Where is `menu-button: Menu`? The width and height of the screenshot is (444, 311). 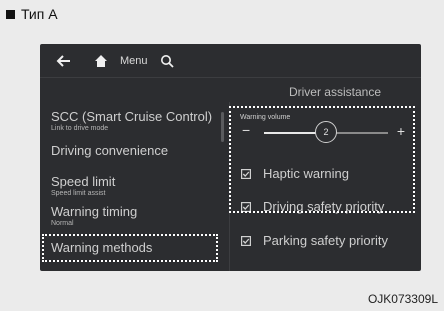 menu-button: Menu is located at coordinates (134, 61).